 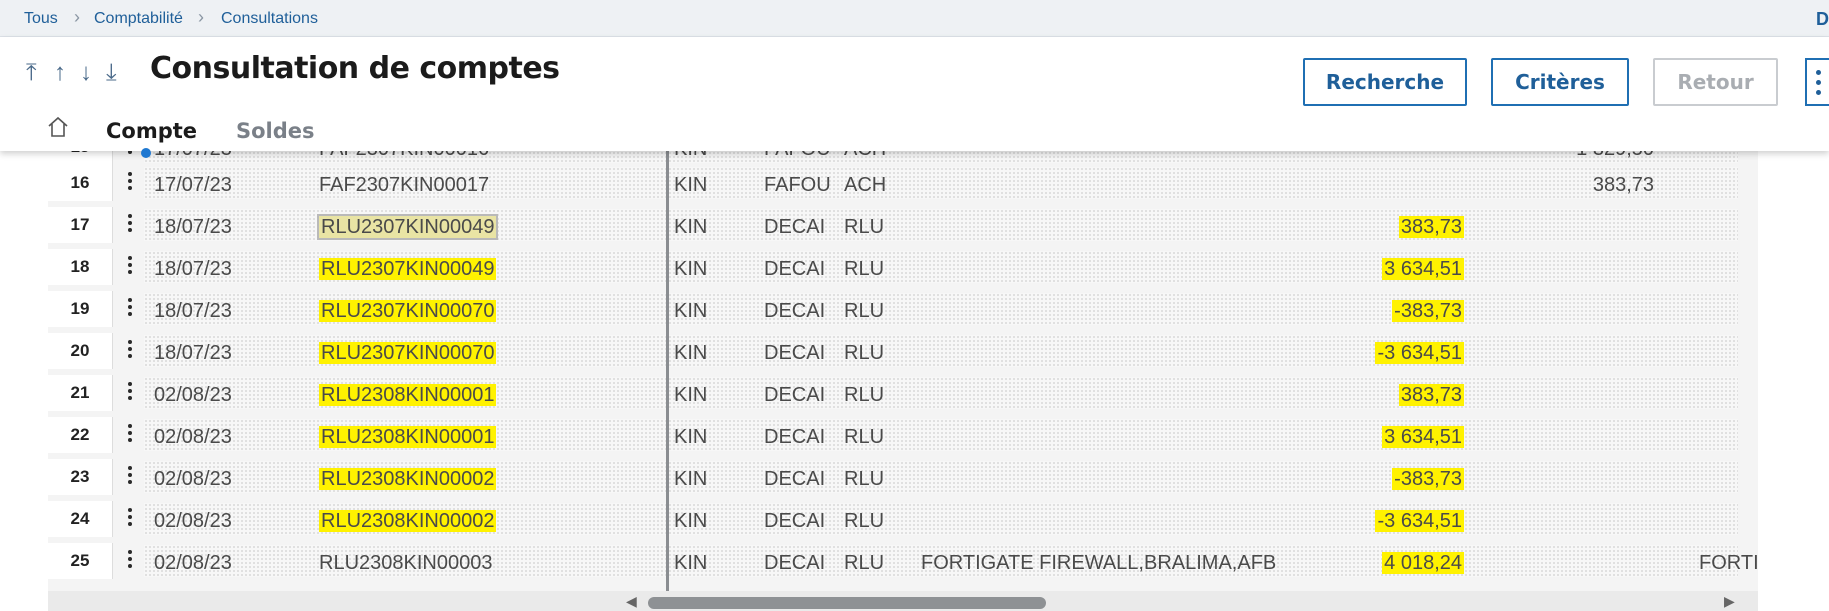 What do you see at coordinates (80, 183) in the screenshot?
I see `row-number: 16` at bounding box center [80, 183].